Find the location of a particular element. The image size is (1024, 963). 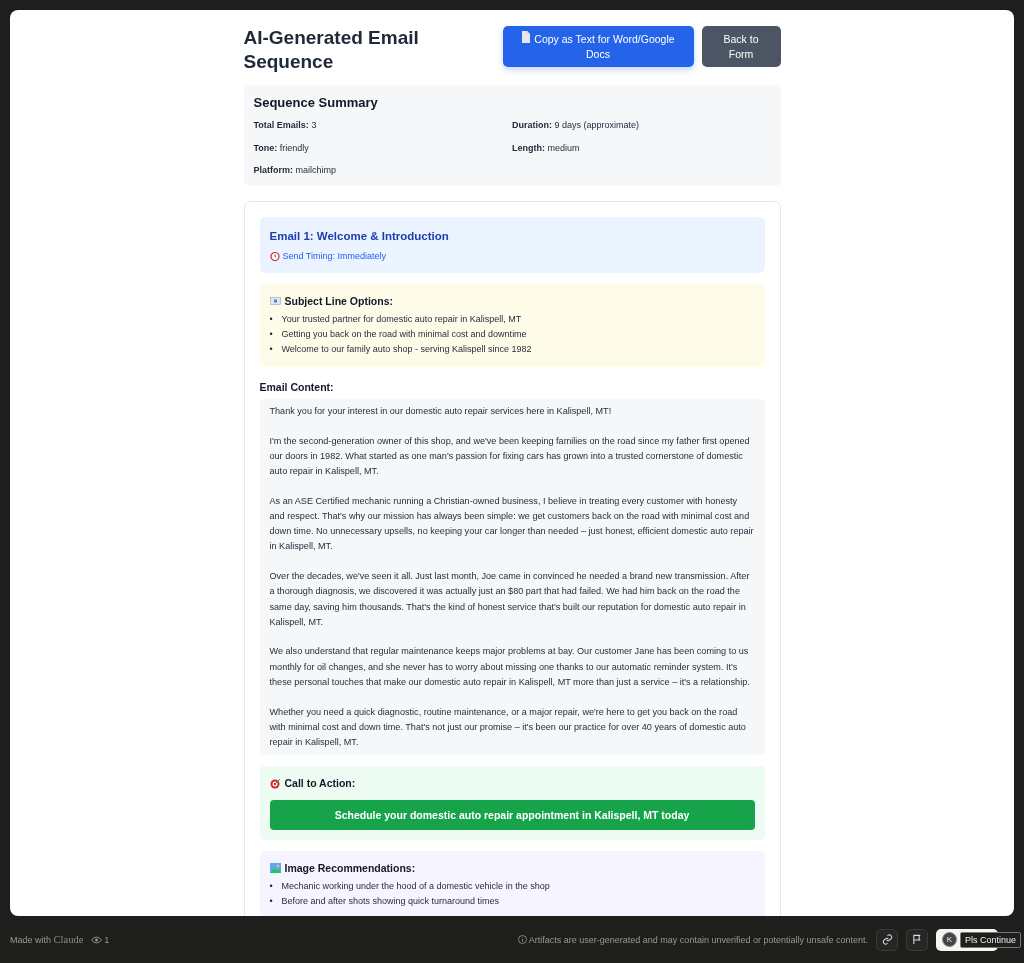

email-paragraph: I'm the second-generation owner of this shop, and we've been keeping families on the road since my father first opened our doors in 1982. What started as one man's passion for fixing cars has grown into a trusted cornerstone of domestic auto repair in Kalispell, MT. is located at coordinates (510, 456).